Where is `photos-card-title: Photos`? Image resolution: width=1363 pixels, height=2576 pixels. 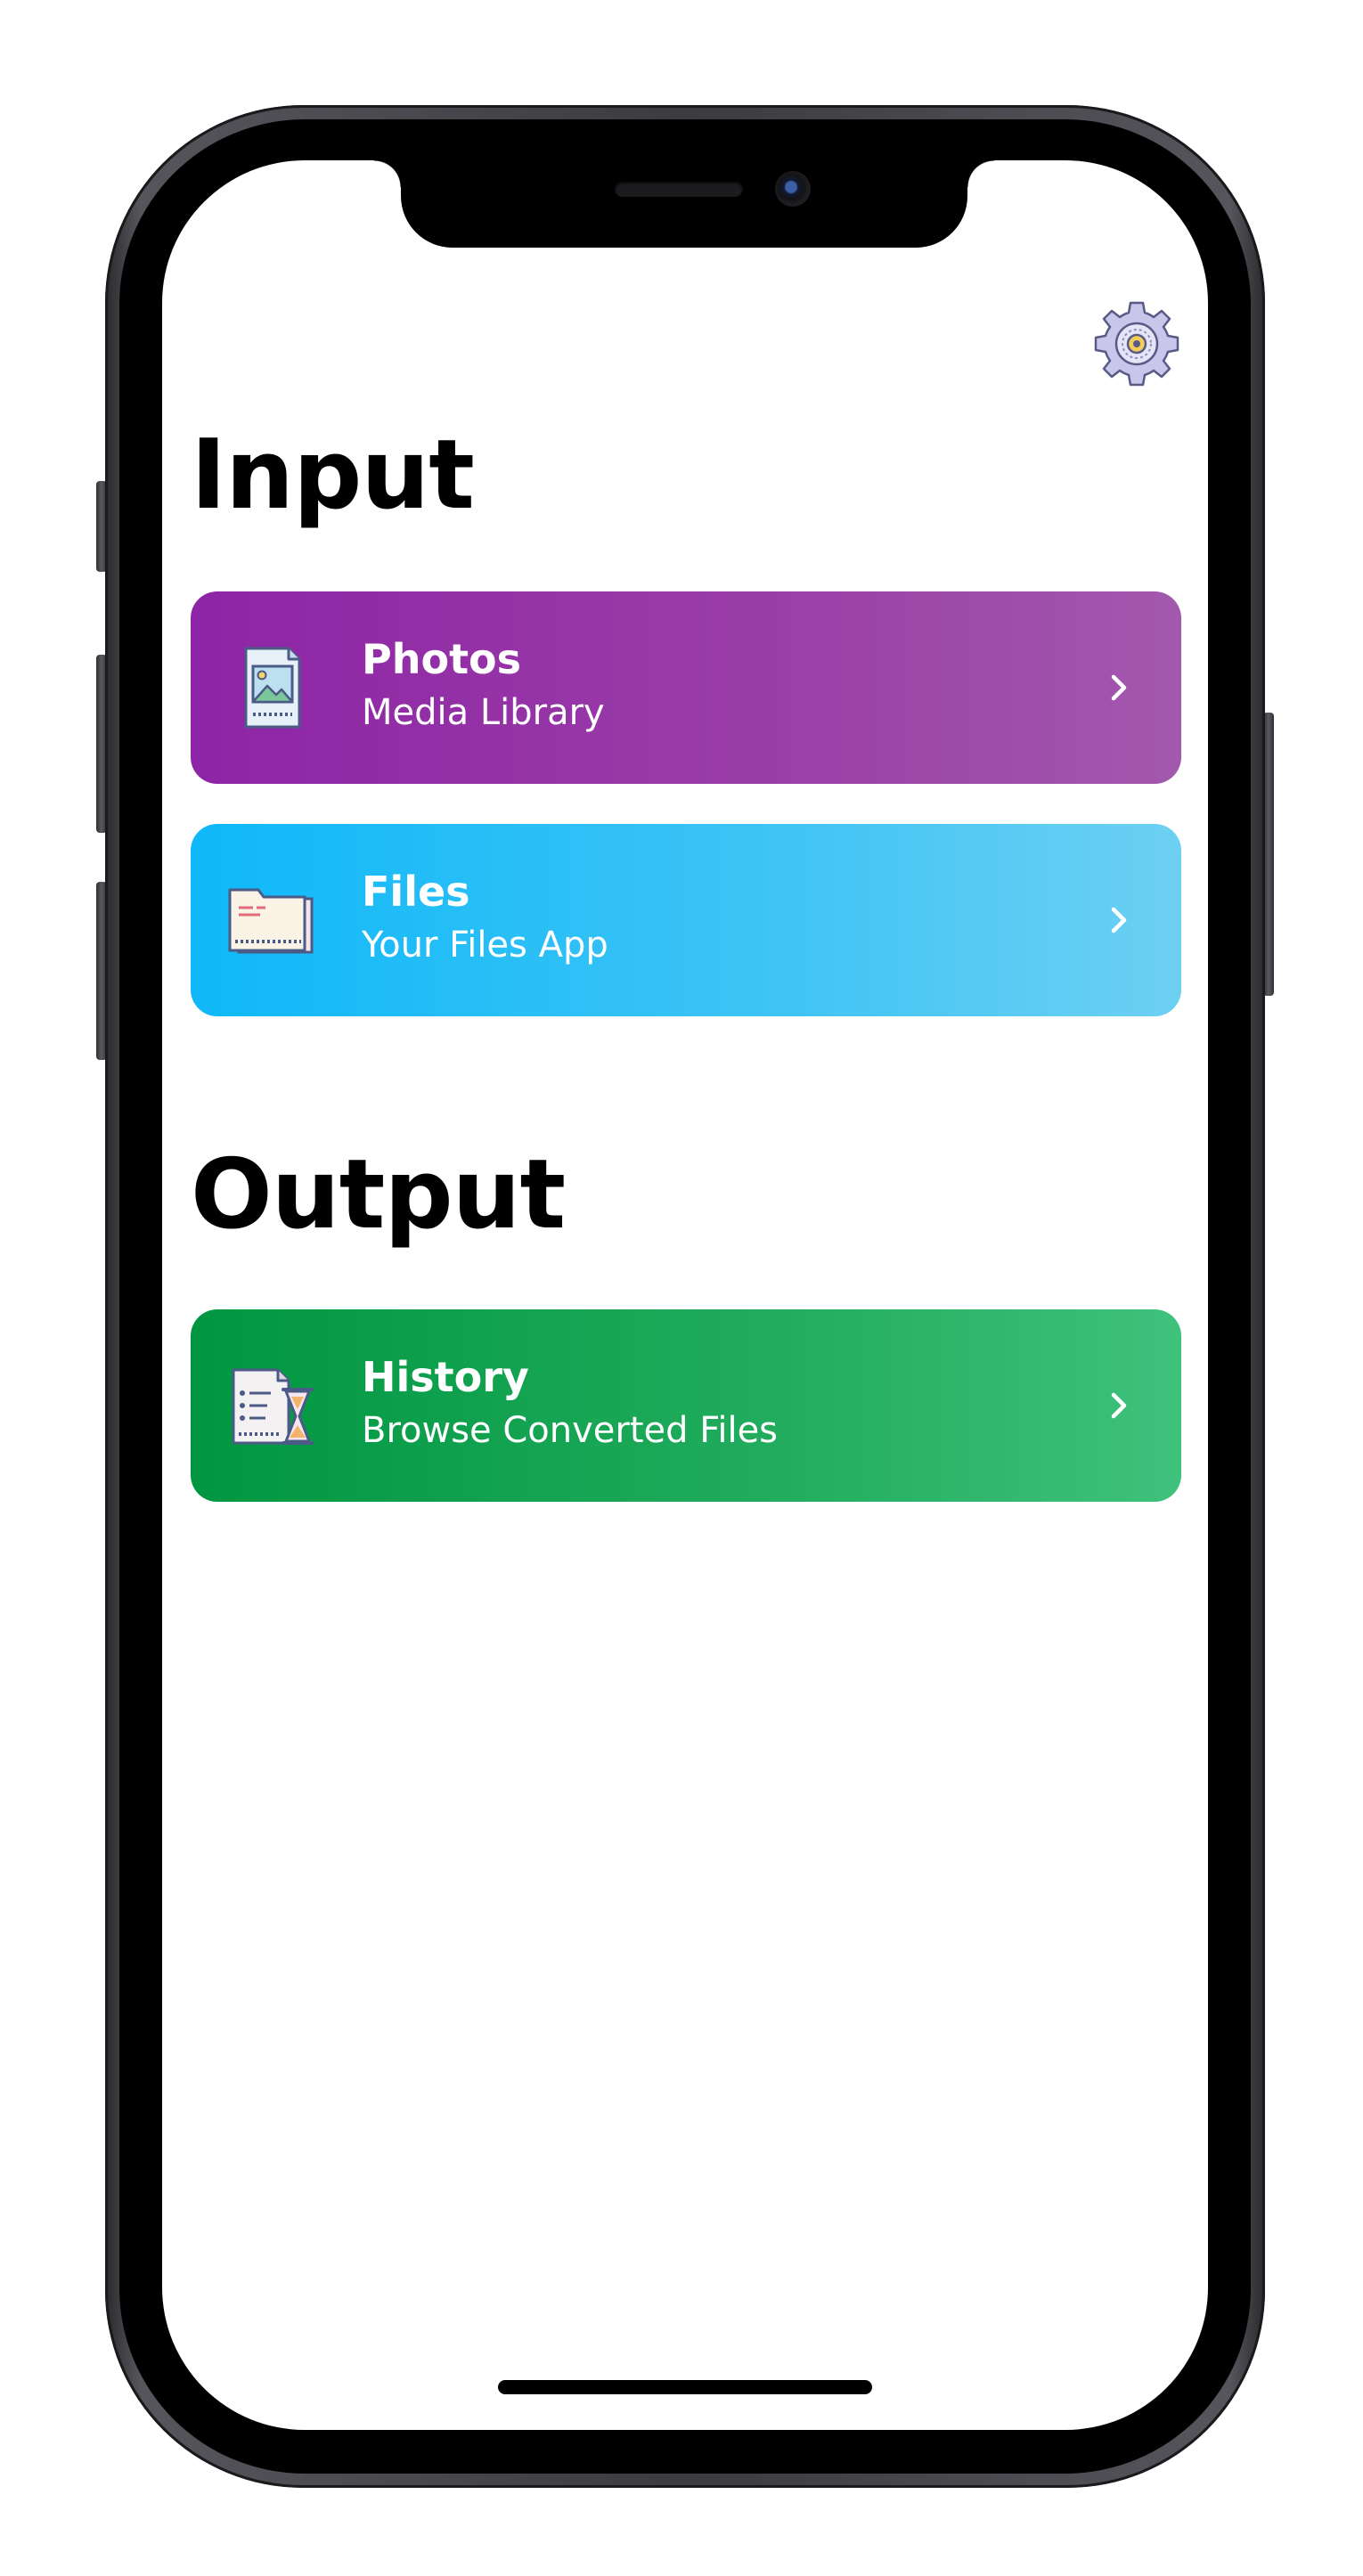 photos-card-title: Photos is located at coordinates (442, 659).